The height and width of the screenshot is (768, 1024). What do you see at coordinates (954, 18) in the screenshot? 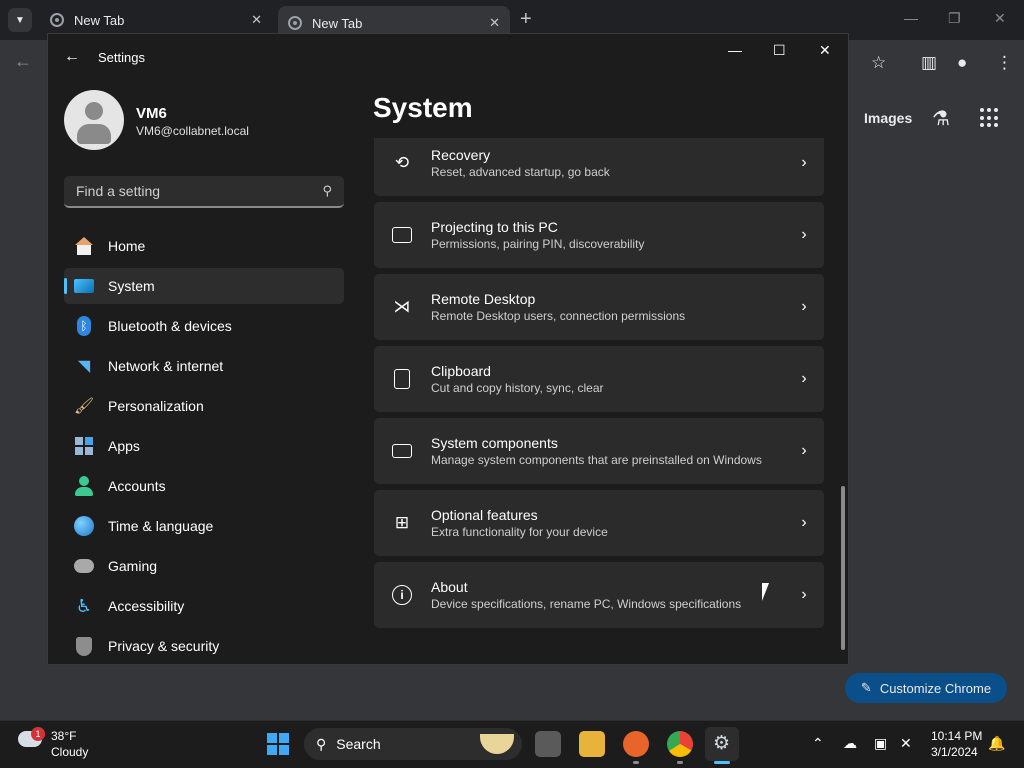
I see `browser-restore-icon: ❐` at bounding box center [954, 18].